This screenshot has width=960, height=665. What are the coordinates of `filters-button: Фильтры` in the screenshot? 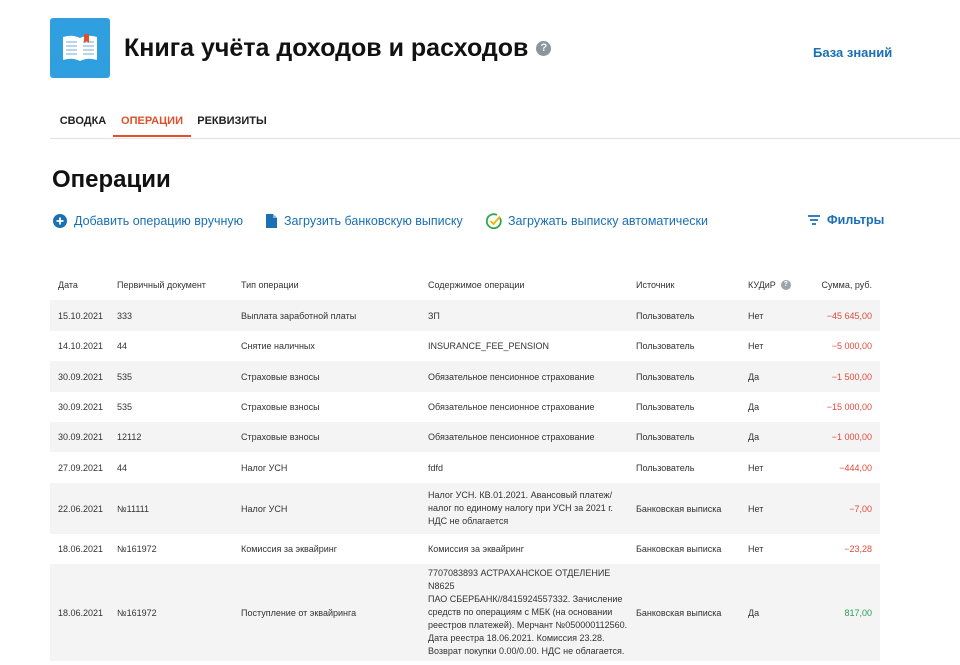 It's located at (845, 220).